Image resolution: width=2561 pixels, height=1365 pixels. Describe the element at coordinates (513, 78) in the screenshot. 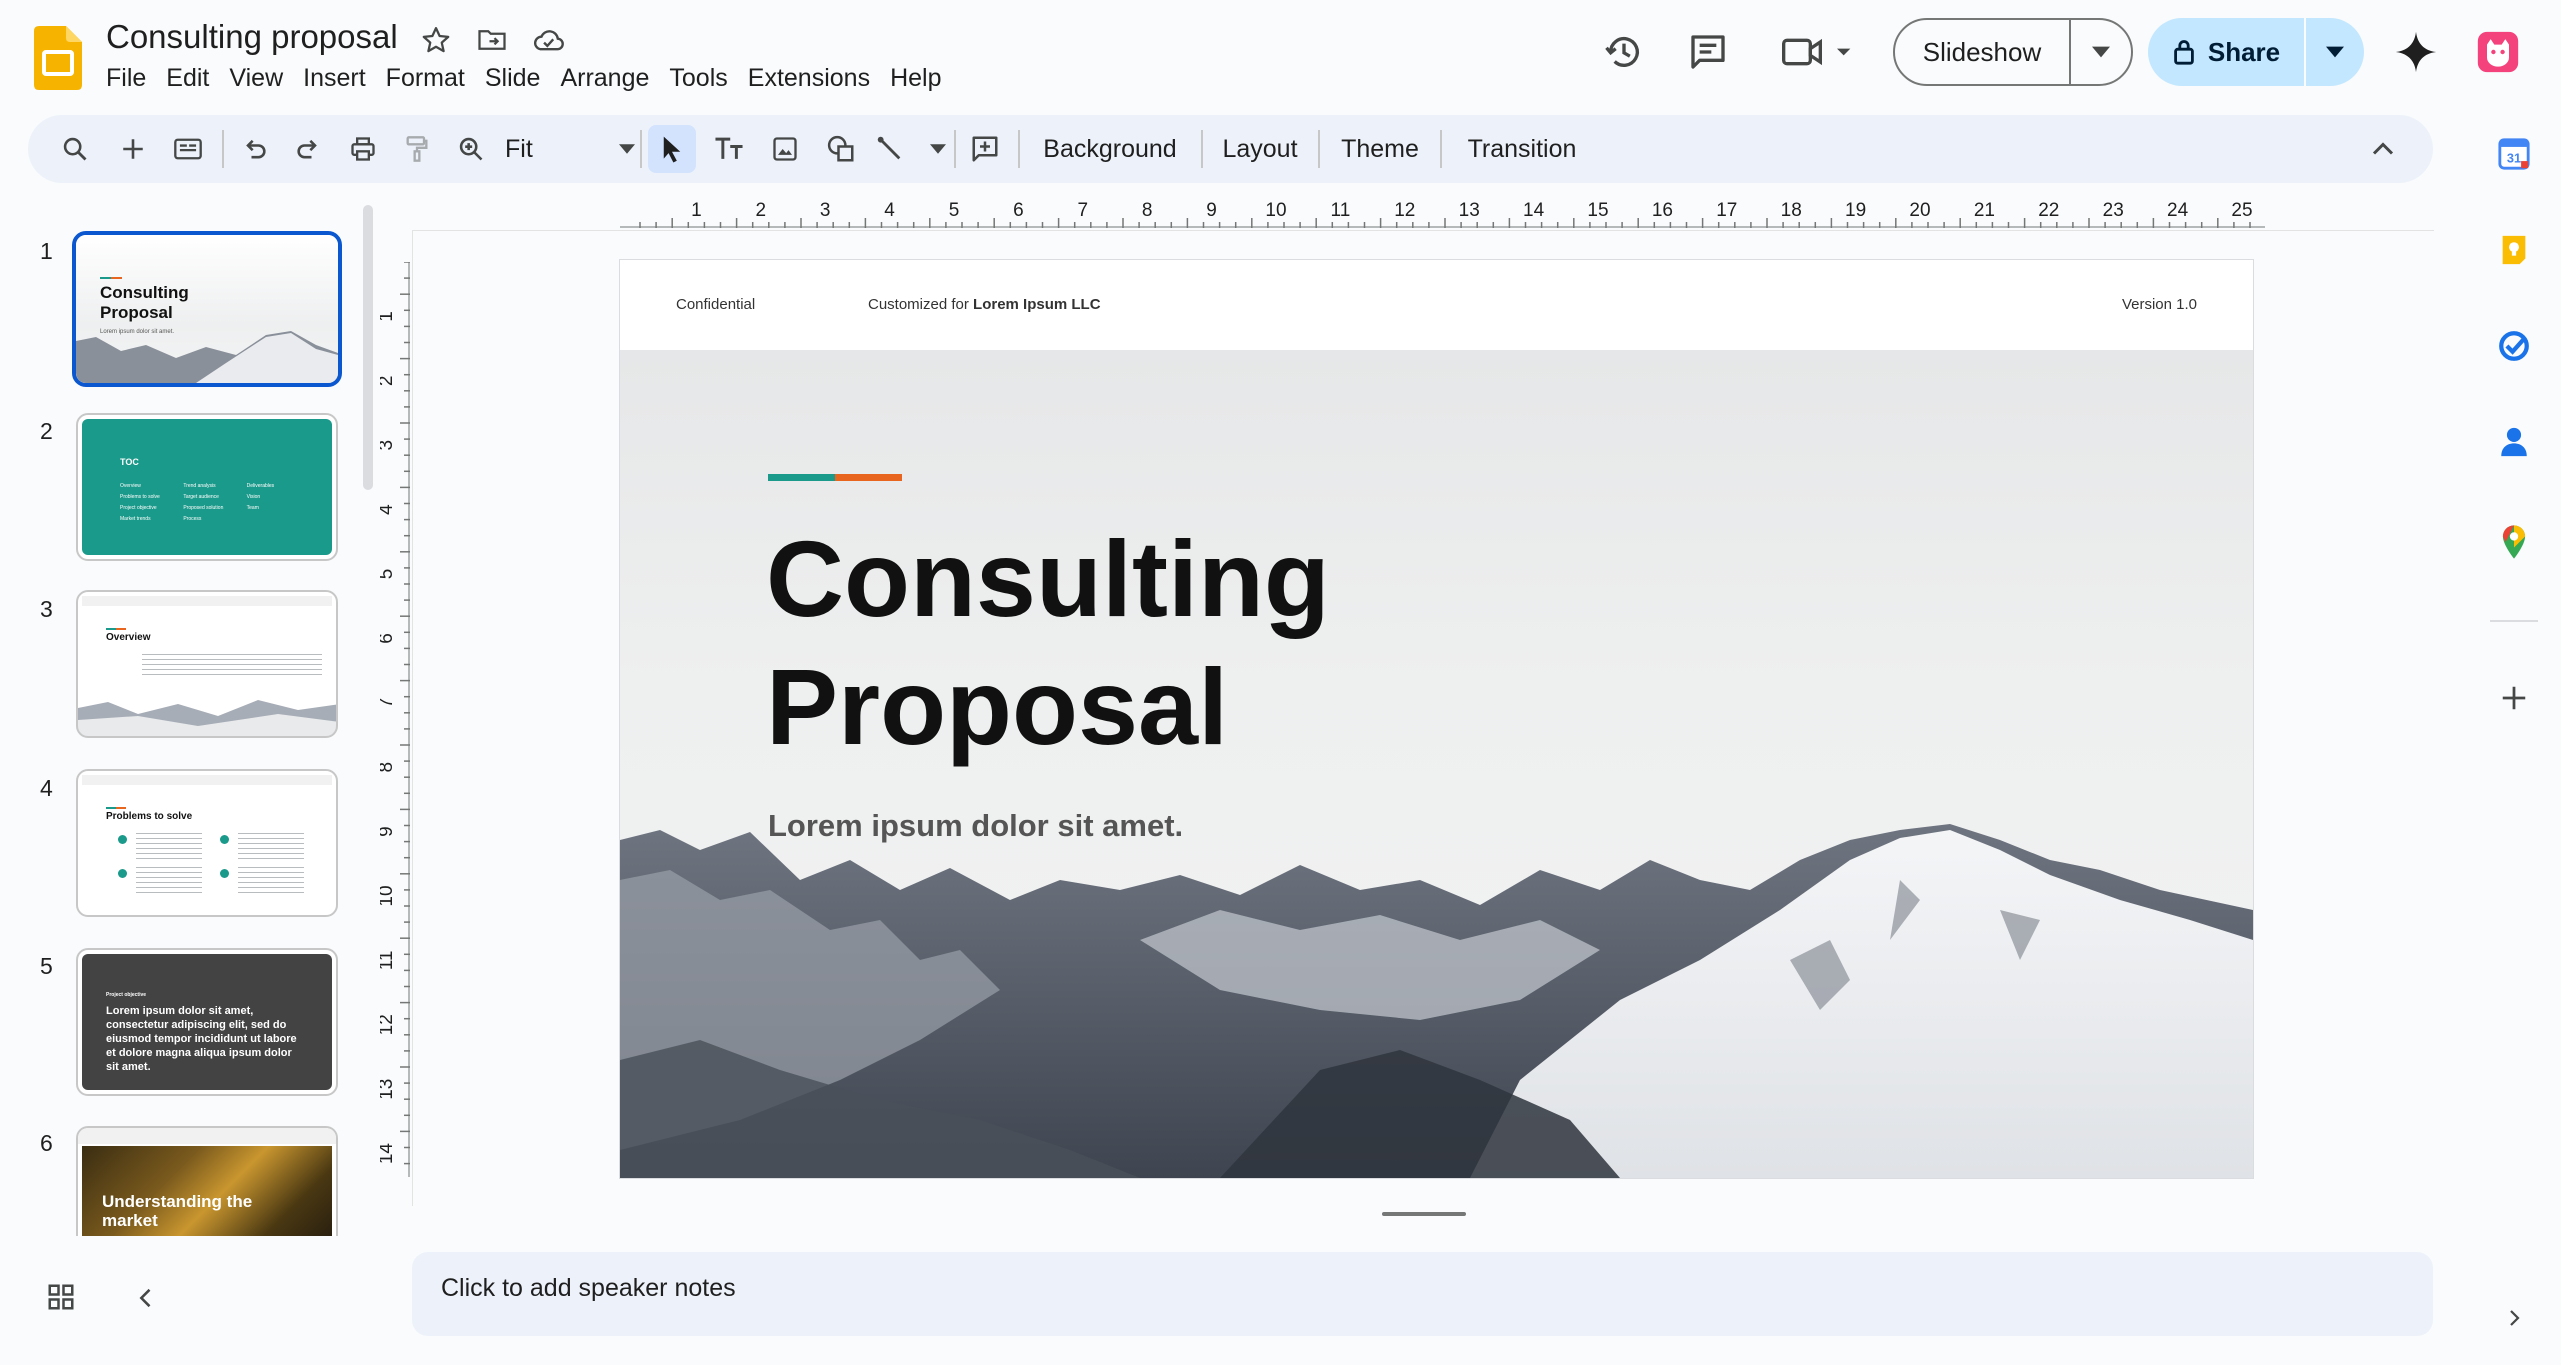

I see `menu-slide: Slide` at that location.